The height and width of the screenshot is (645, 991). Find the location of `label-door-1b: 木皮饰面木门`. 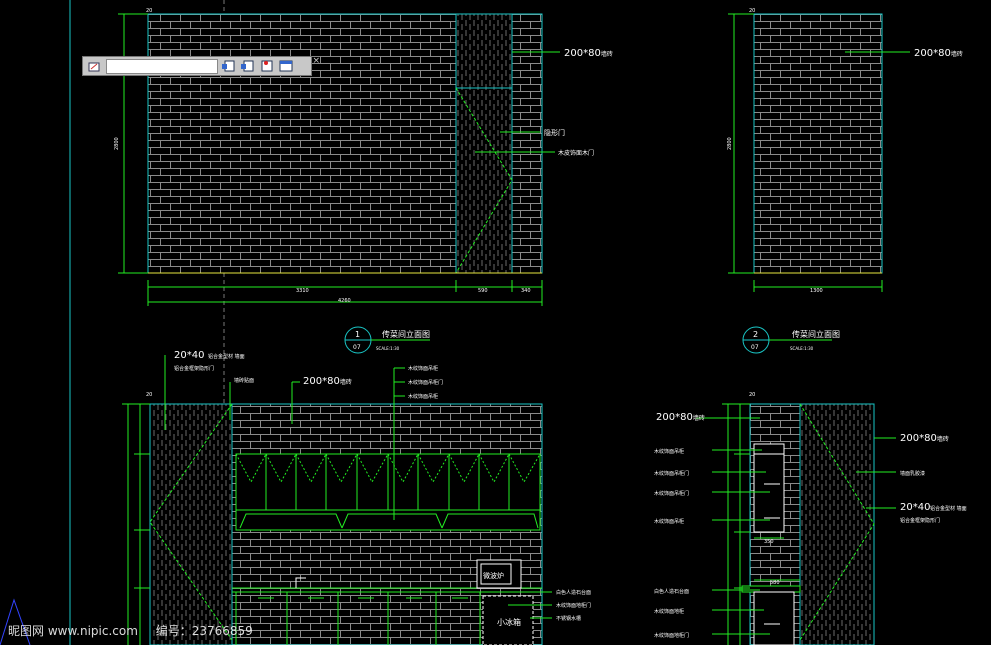

label-door-1b: 木皮饰面木门 is located at coordinates (576, 153).